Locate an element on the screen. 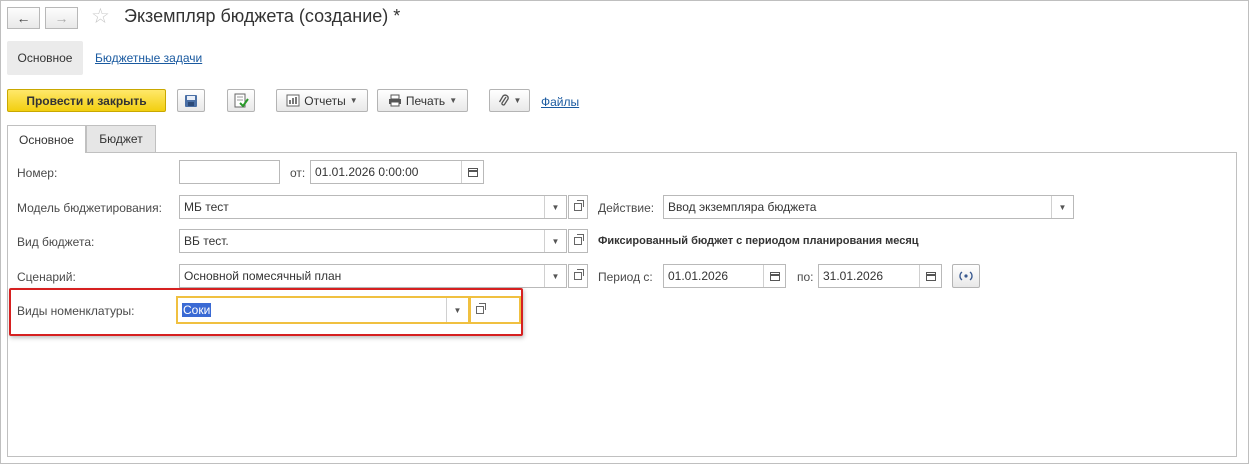 The height and width of the screenshot is (464, 1249). reports-label: Отчеты is located at coordinates (325, 100).